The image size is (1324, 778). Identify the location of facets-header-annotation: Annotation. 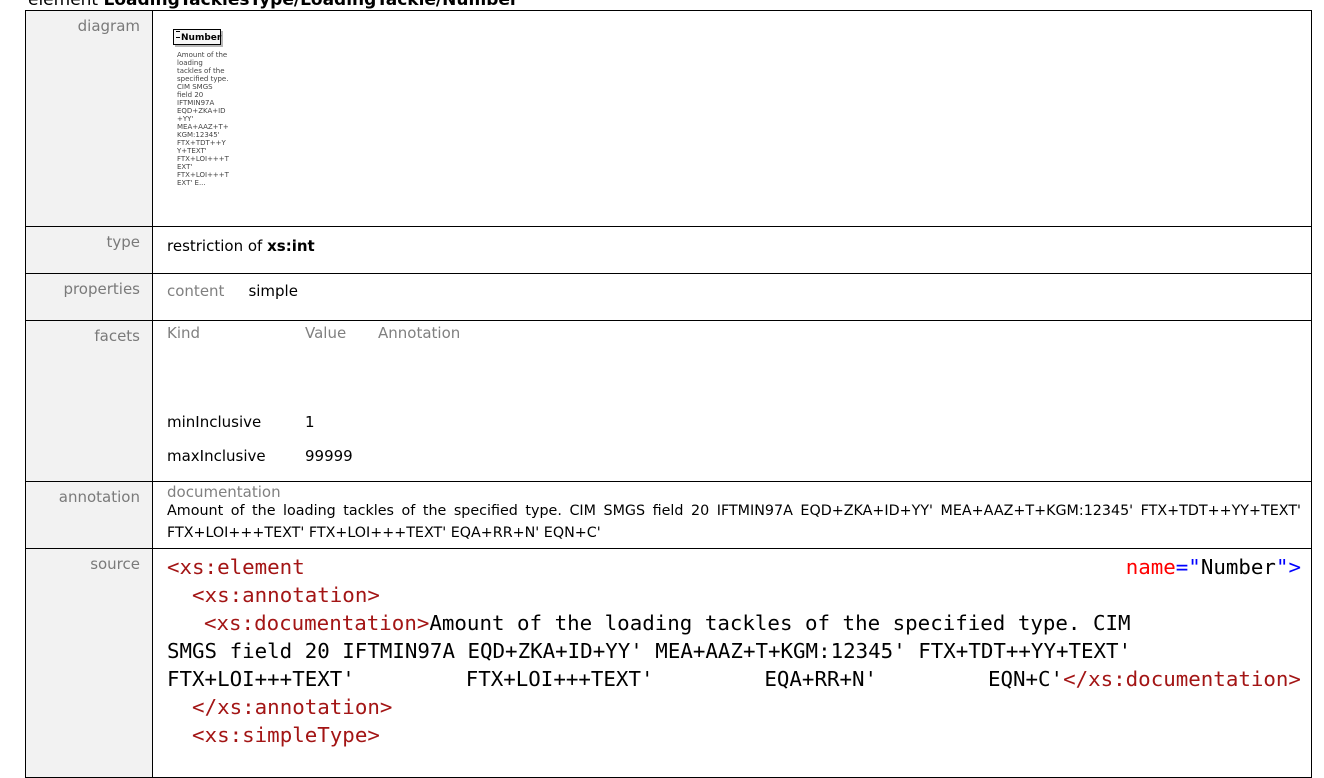
(419, 333).